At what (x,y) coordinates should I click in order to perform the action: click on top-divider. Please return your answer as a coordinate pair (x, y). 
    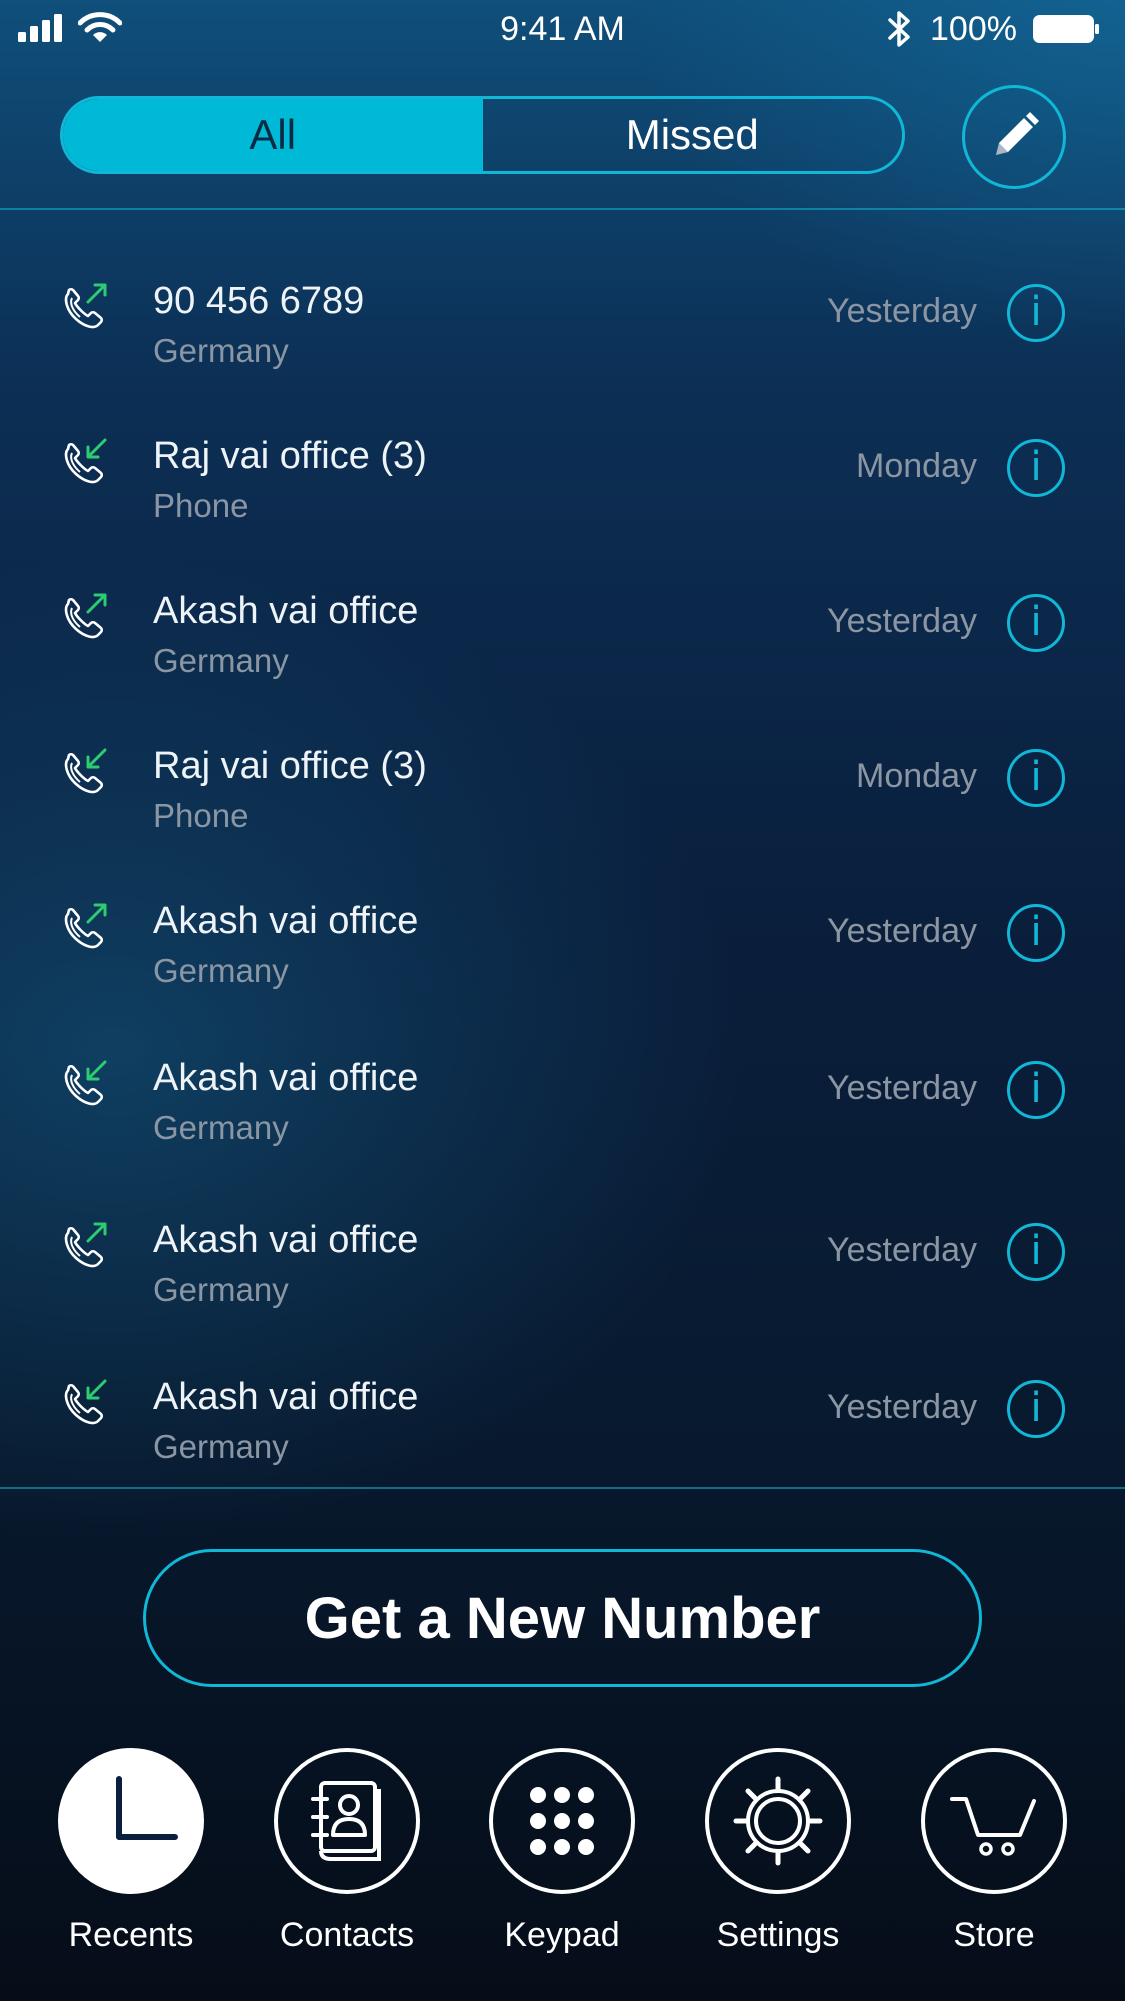
    Looking at the image, I should click on (562, 209).